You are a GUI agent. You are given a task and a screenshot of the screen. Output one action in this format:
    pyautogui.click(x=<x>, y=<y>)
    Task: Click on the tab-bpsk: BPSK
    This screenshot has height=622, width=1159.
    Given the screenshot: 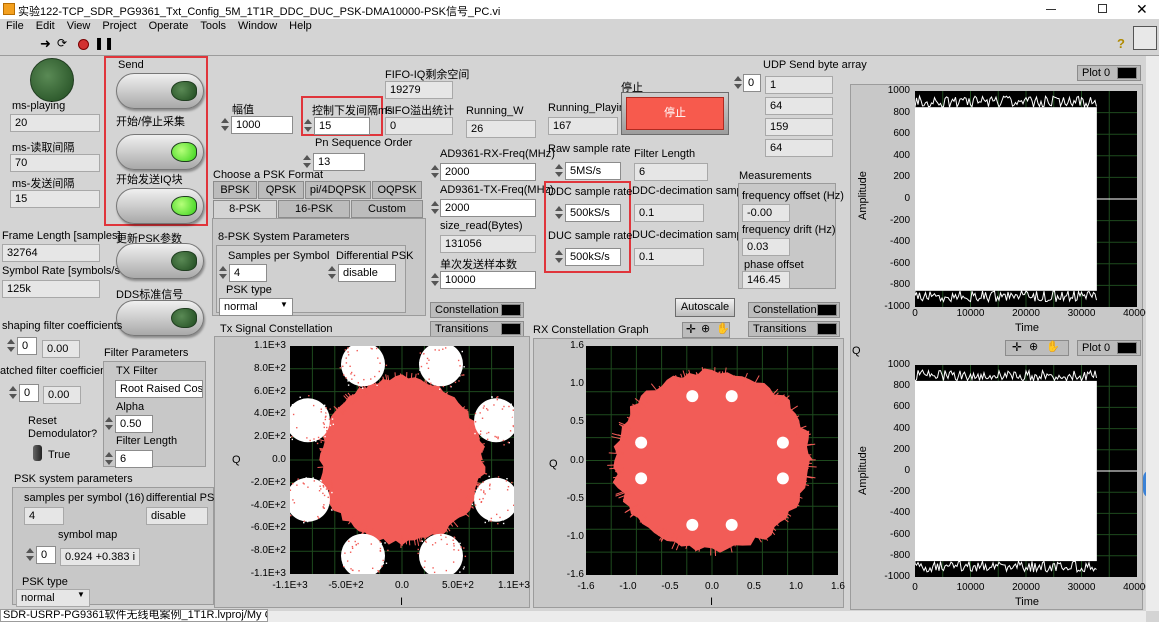 What is the action you would take?
    pyautogui.click(x=235, y=190)
    